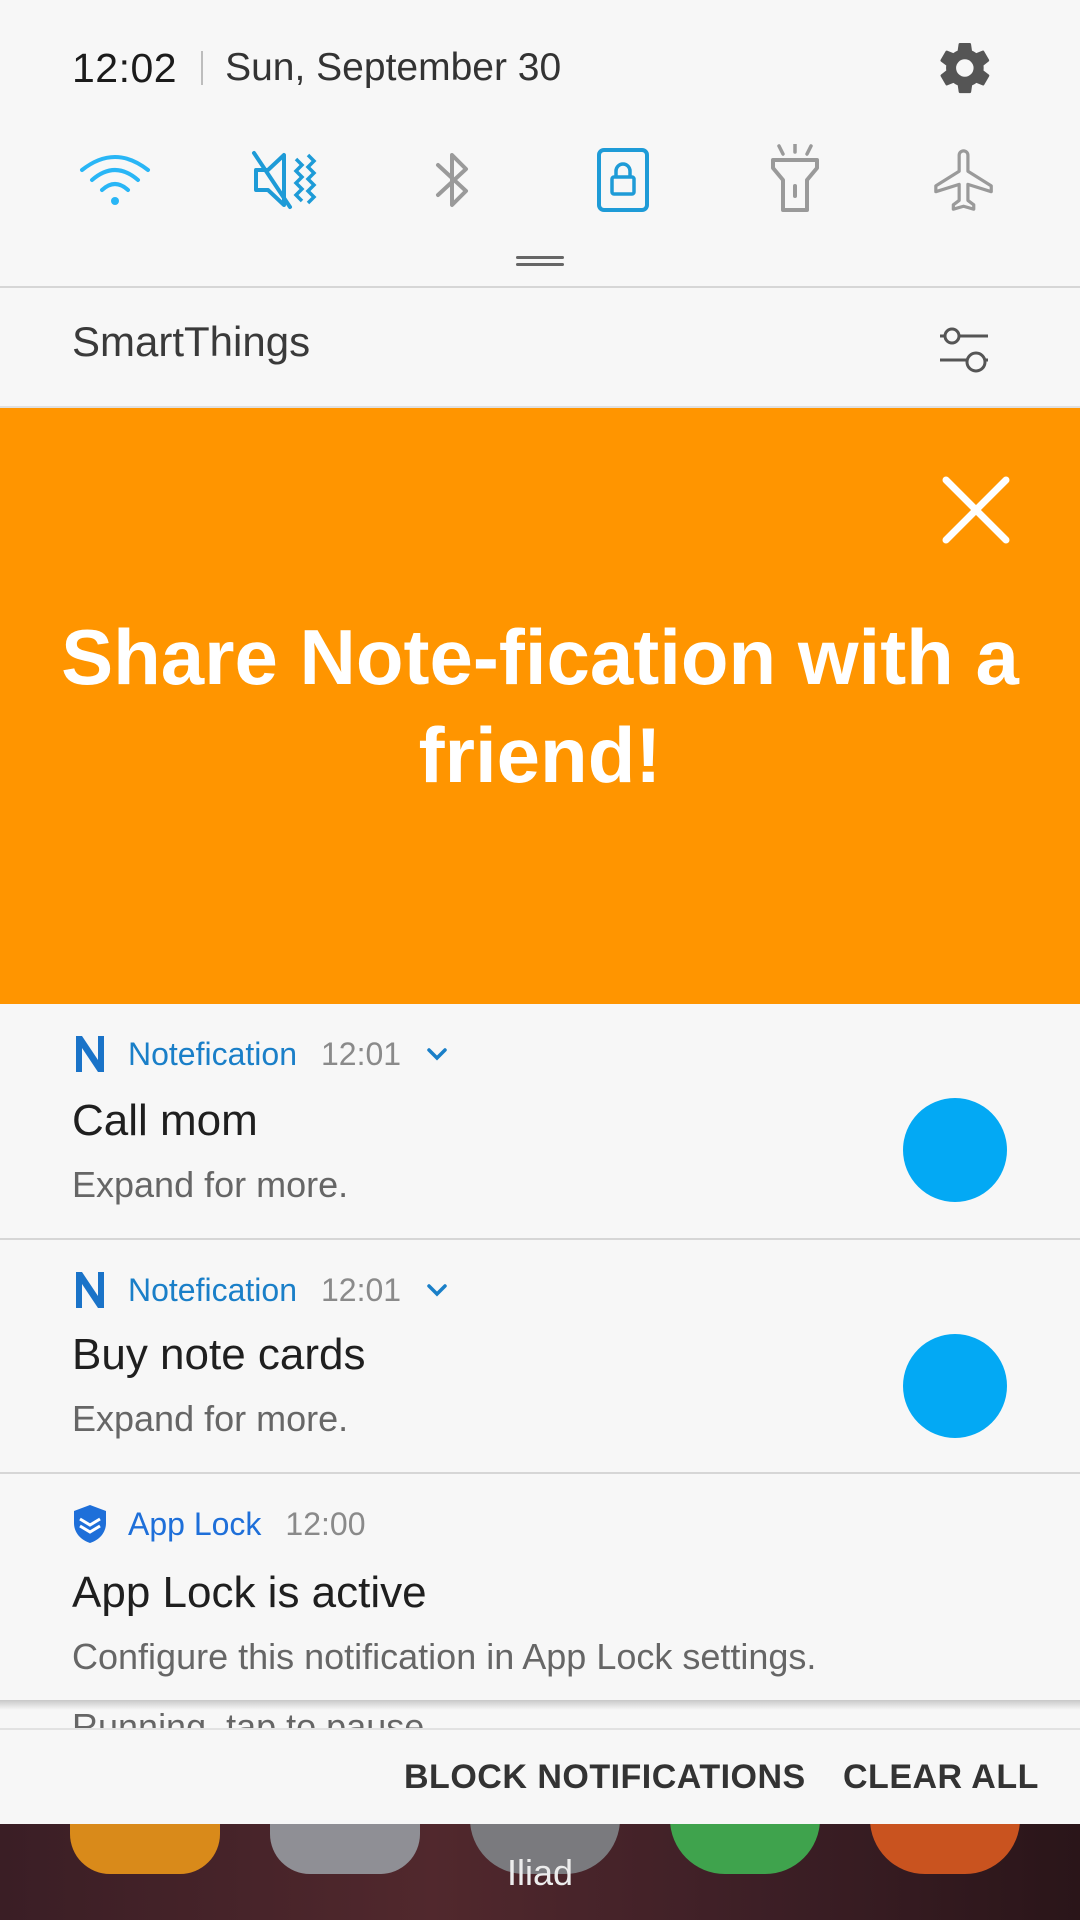  I want to click on smartthings-label: SmartThings, so click(191, 341).